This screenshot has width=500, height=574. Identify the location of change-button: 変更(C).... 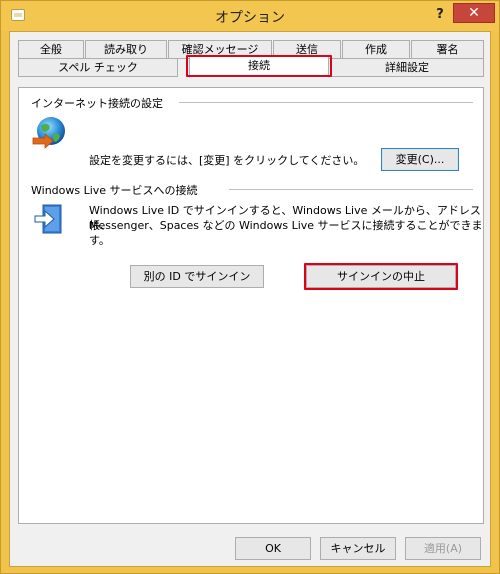
(420, 159).